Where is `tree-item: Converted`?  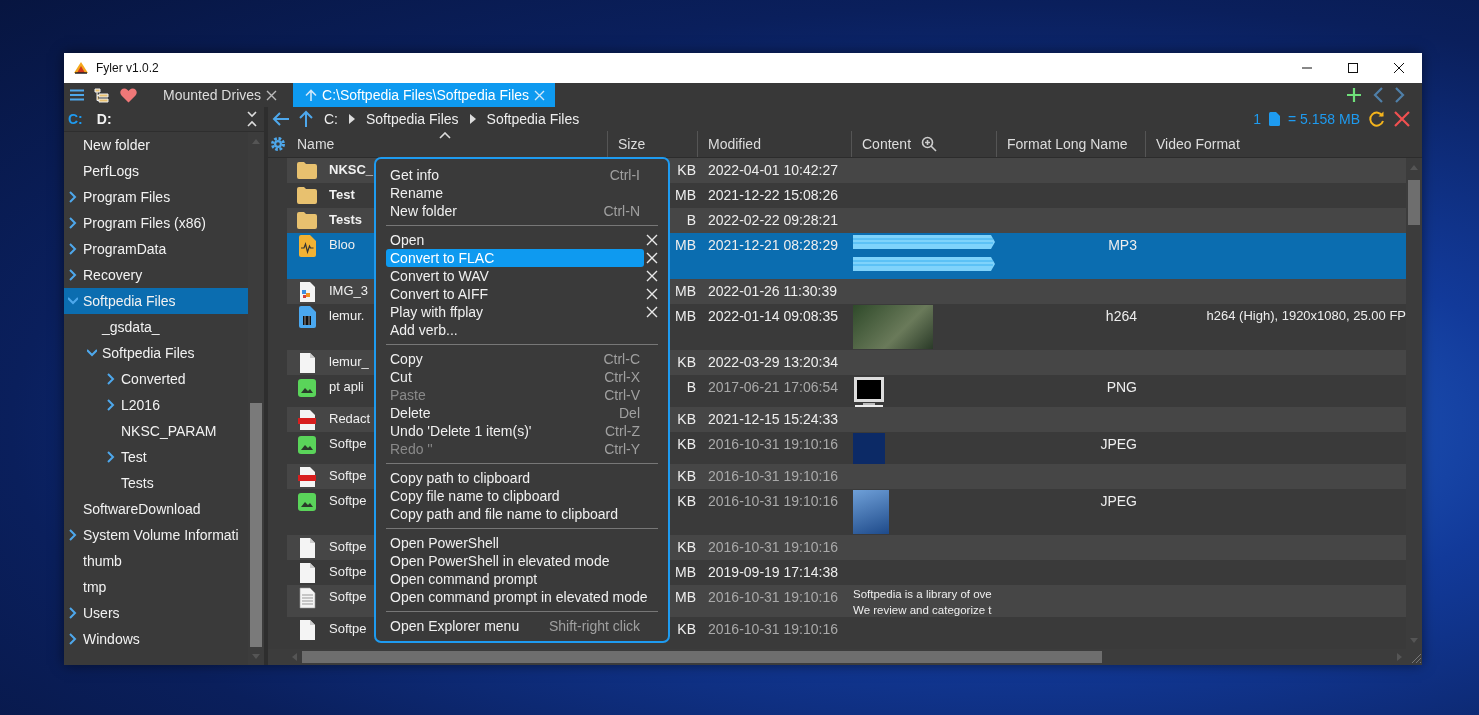 tree-item: Converted is located at coordinates (156, 379).